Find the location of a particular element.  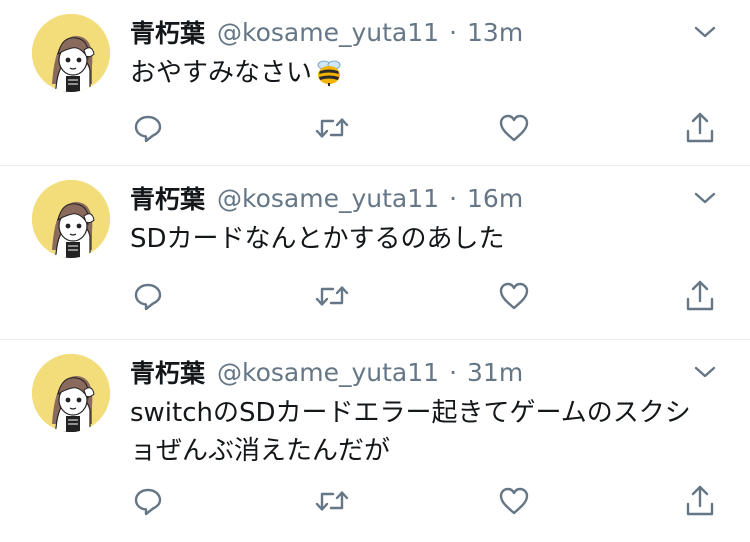

tweet-header: 青朽葉 @kosame_yuta11 · 16m is located at coordinates (326, 198).